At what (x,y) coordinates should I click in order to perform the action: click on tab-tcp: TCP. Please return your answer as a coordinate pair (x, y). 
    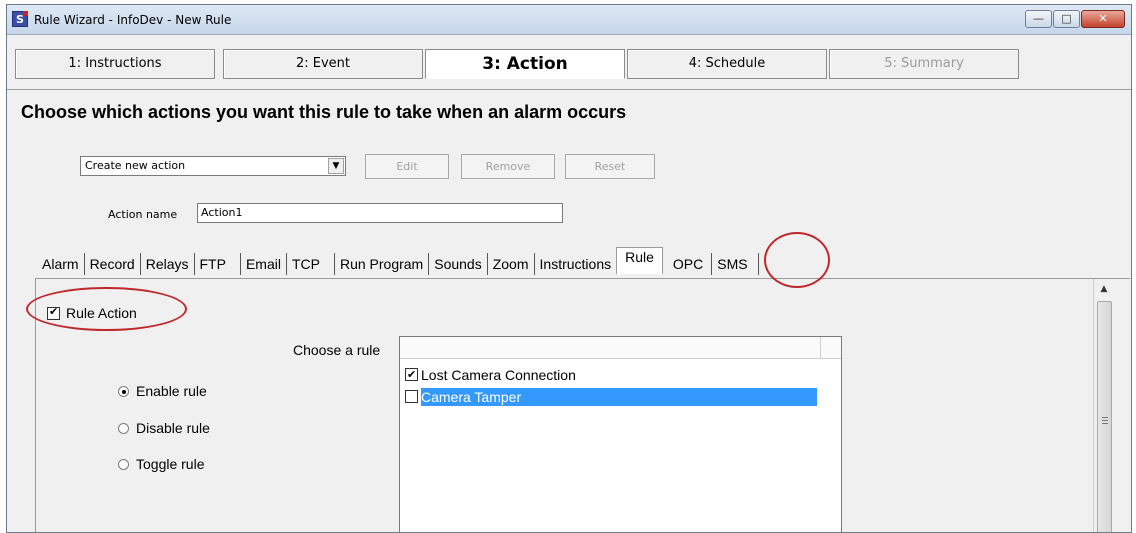
    Looking at the image, I should click on (311, 264).